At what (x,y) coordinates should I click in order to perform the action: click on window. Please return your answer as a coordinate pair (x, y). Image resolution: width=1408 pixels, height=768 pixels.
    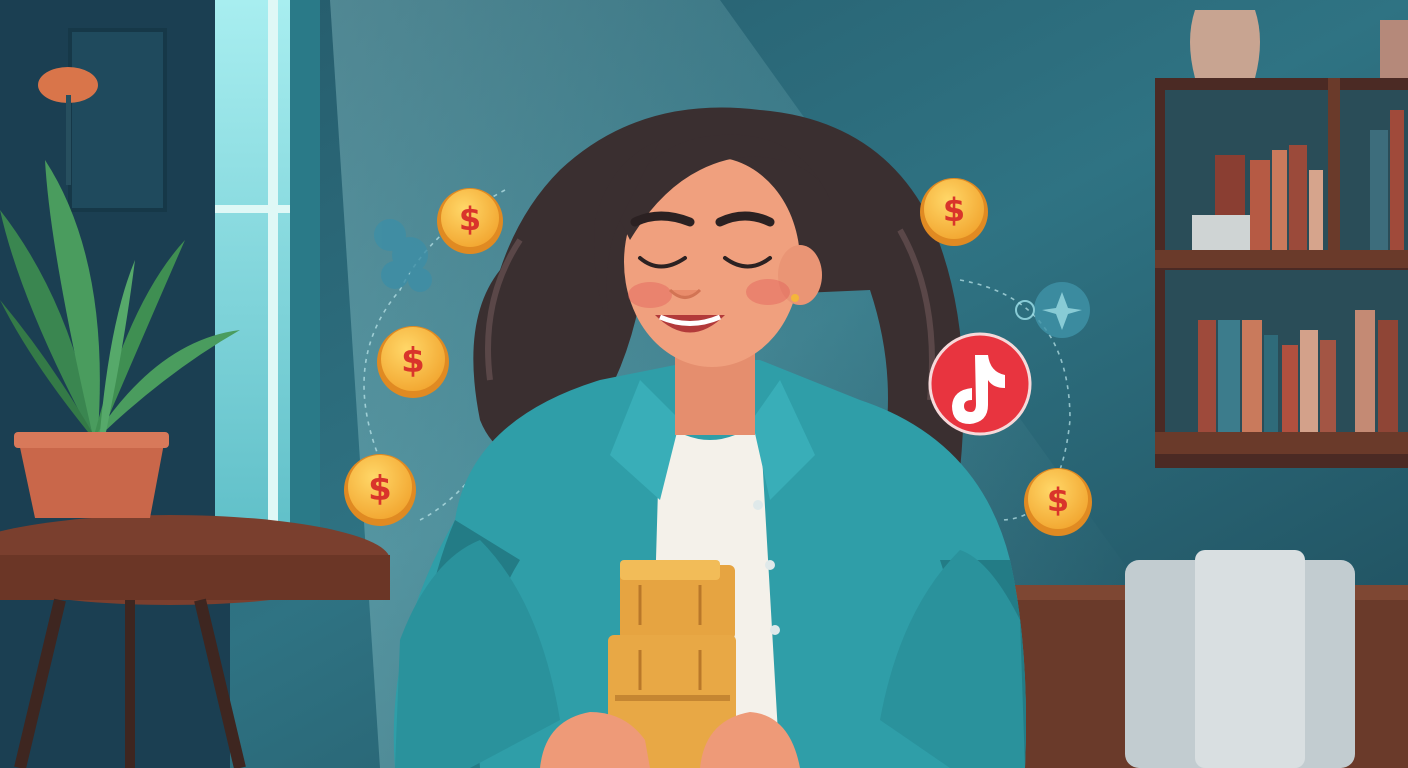
    Looking at the image, I should click on (252, 270).